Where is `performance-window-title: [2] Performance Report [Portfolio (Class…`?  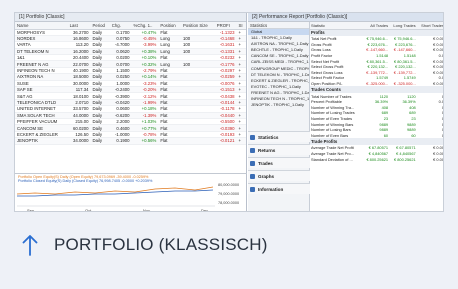
performance-window-title: [2] Performance Report [Portfolio (Class… is located at coordinates (345, 17).